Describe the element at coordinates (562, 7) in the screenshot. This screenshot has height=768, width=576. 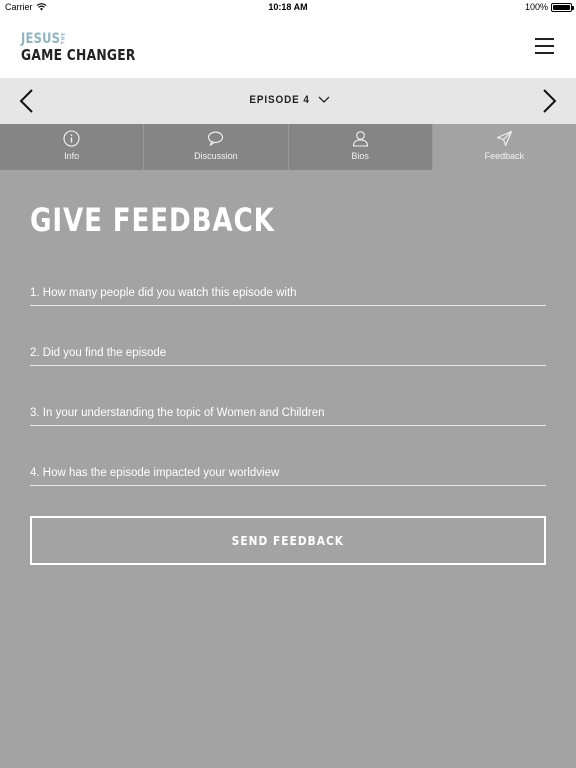
I see `battery-icon` at that location.